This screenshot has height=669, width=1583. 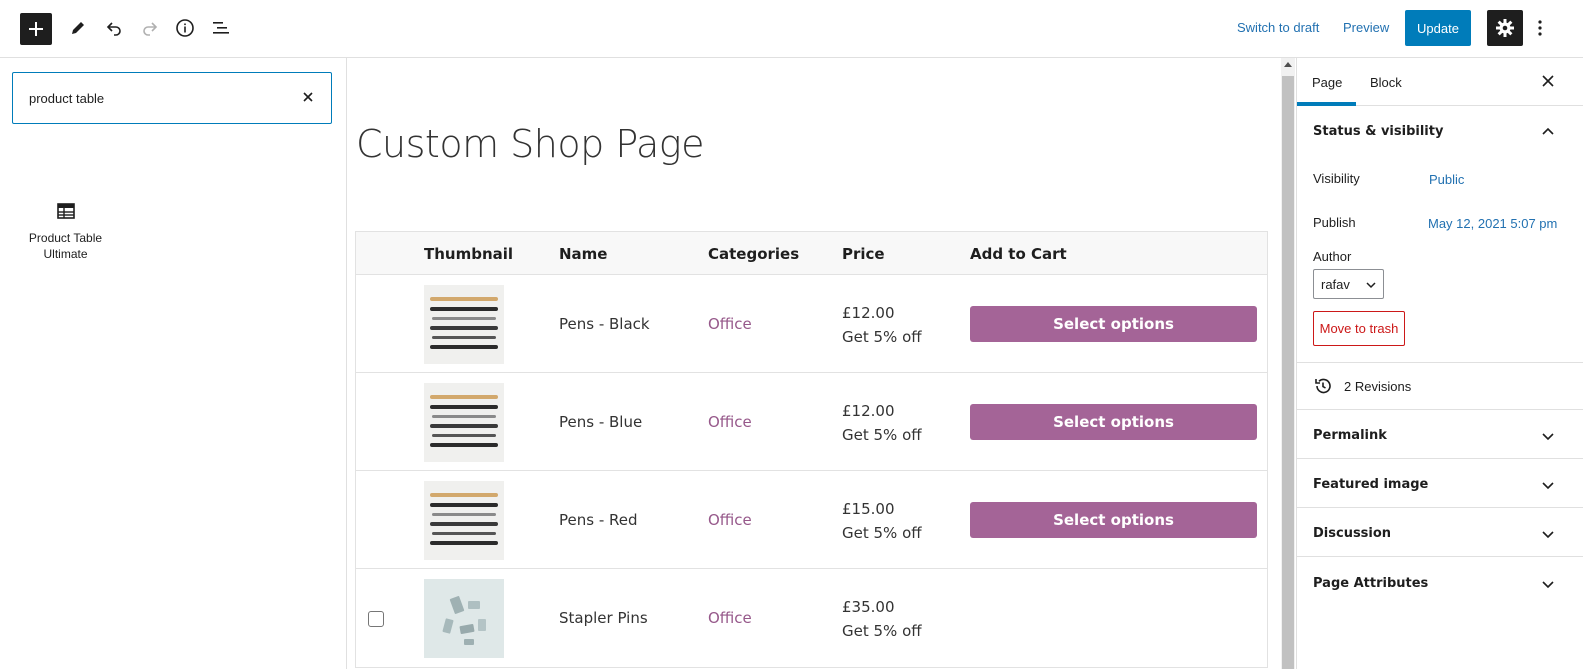 I want to click on sidebar-tabs: Page Block, so click(x=1440, y=82).